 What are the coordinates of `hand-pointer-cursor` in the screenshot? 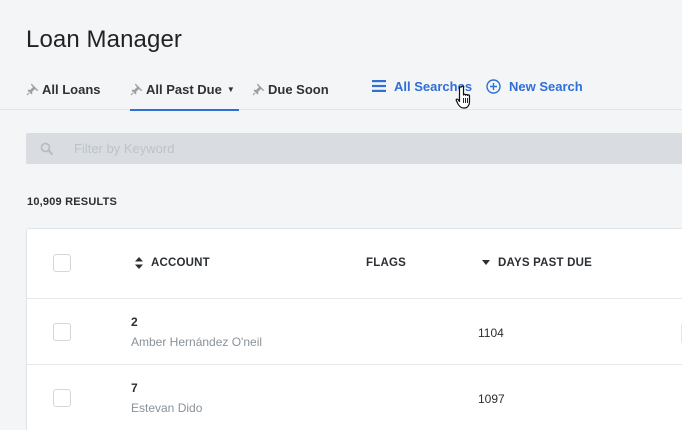 It's located at (463, 97).